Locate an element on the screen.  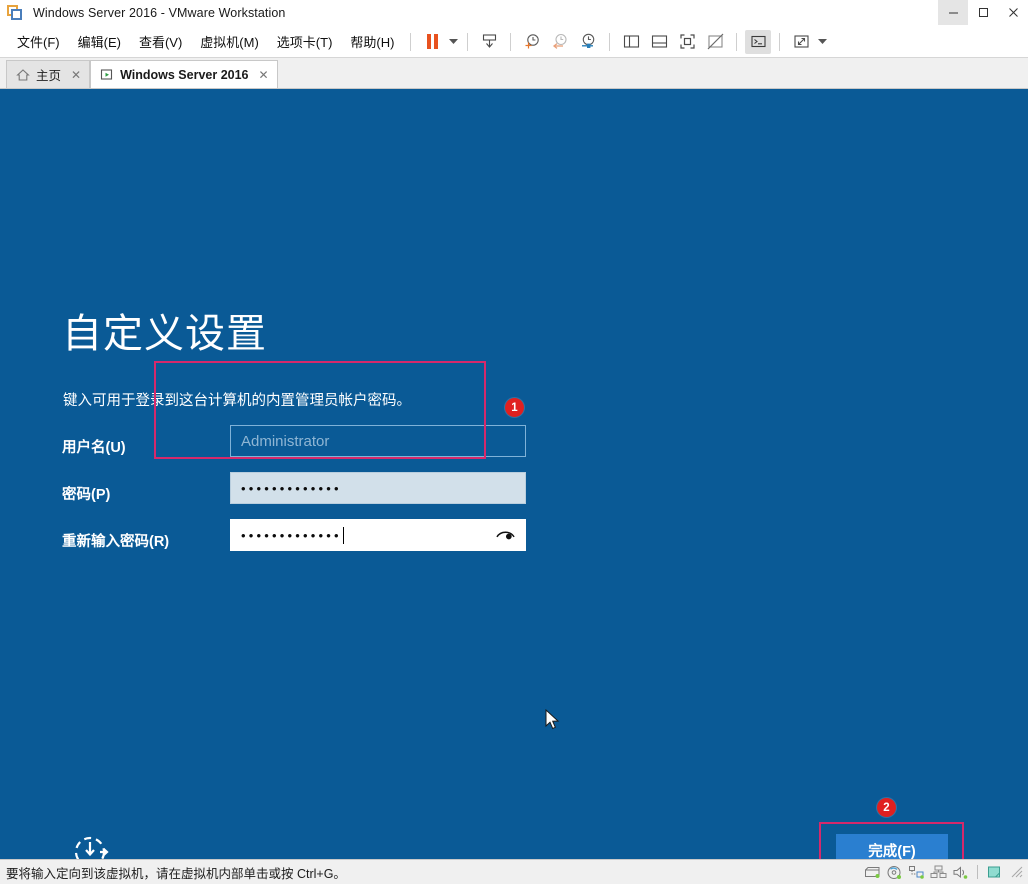
pause-icon is located at coordinates (432, 41).